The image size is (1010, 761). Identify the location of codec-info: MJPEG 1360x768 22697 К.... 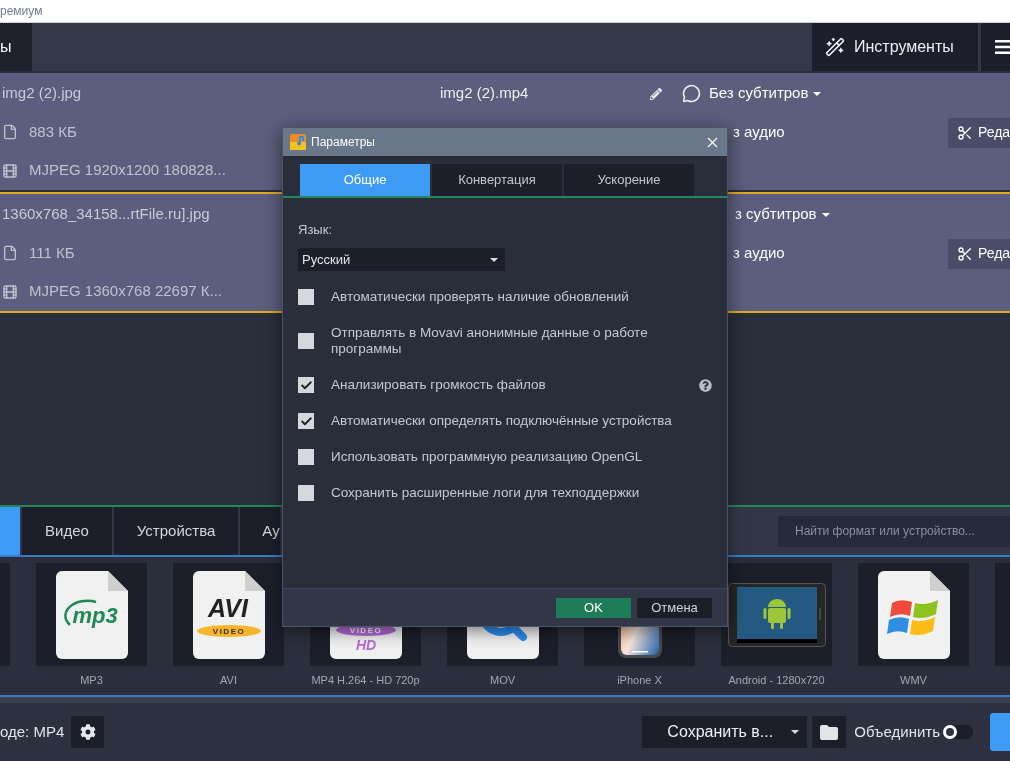
(126, 291).